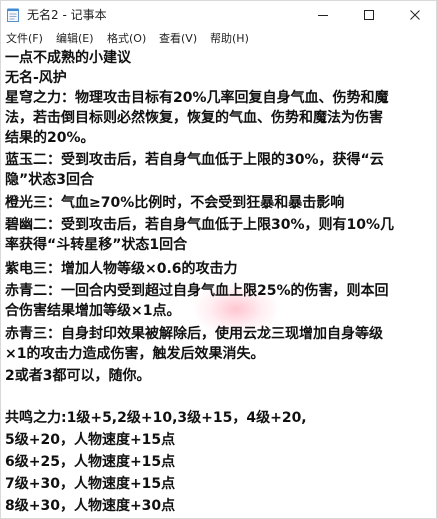 Image resolution: width=437 pixels, height=519 pixels. What do you see at coordinates (90, 506) in the screenshot?
I see `text-line: 8级+30，人物速度+30点` at bounding box center [90, 506].